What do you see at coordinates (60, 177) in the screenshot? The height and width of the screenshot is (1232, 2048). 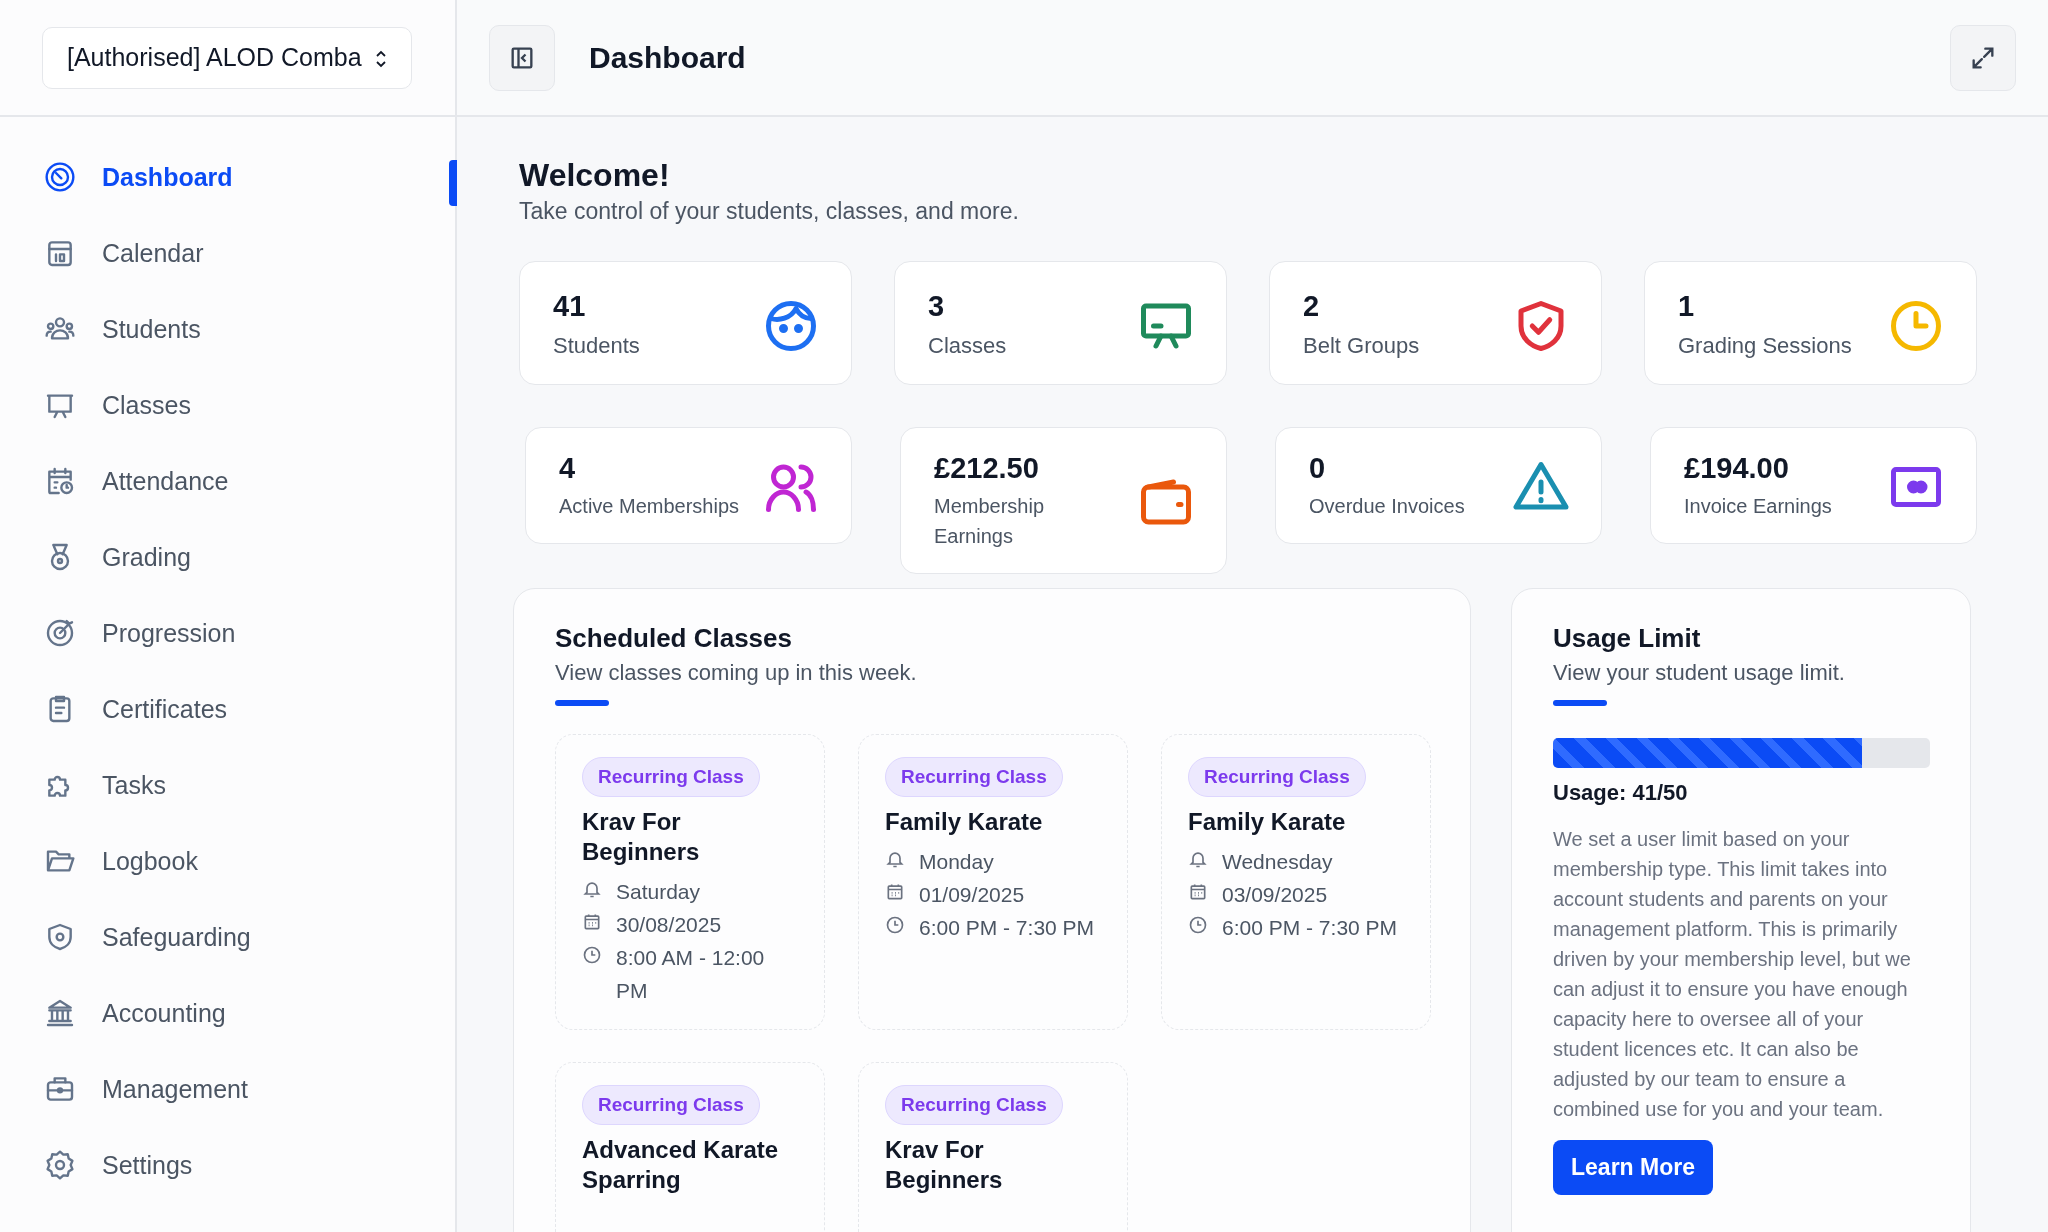 I see `gauge-icon` at bounding box center [60, 177].